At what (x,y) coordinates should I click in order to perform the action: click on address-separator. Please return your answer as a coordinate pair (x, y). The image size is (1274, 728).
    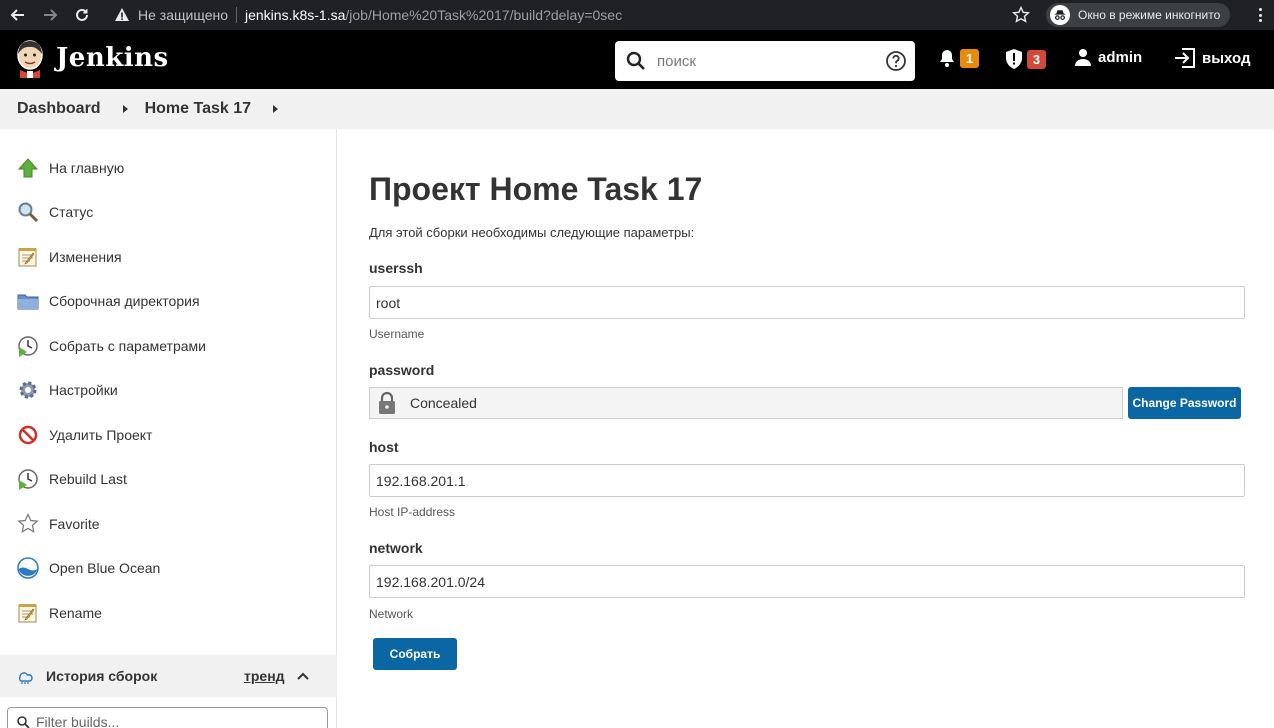
    Looking at the image, I should click on (236, 15).